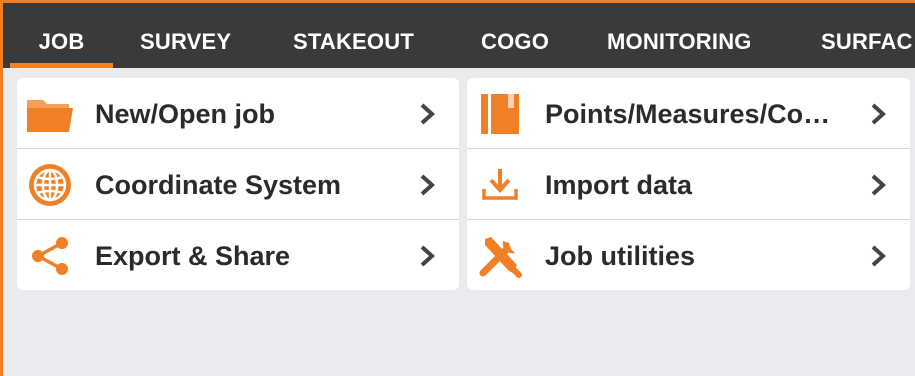 The height and width of the screenshot is (376, 915). Describe the element at coordinates (50, 114) in the screenshot. I see `folder-icon` at that location.